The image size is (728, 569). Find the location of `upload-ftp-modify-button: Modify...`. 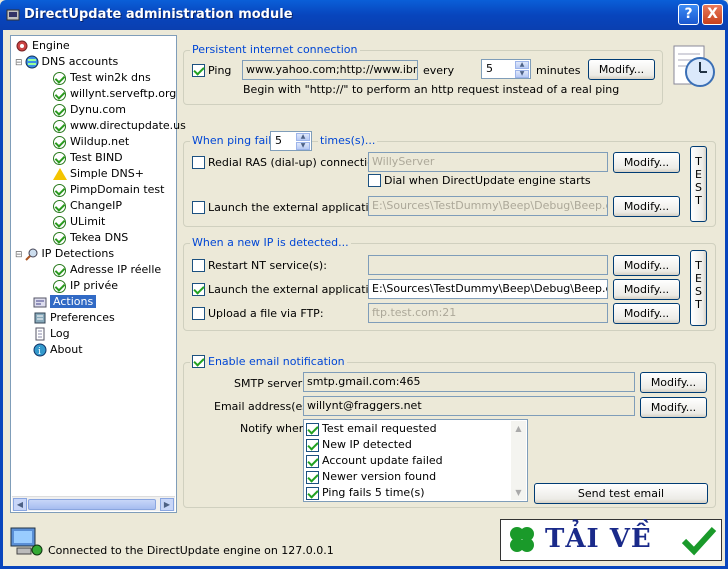

upload-ftp-modify-button: Modify... is located at coordinates (646, 313).